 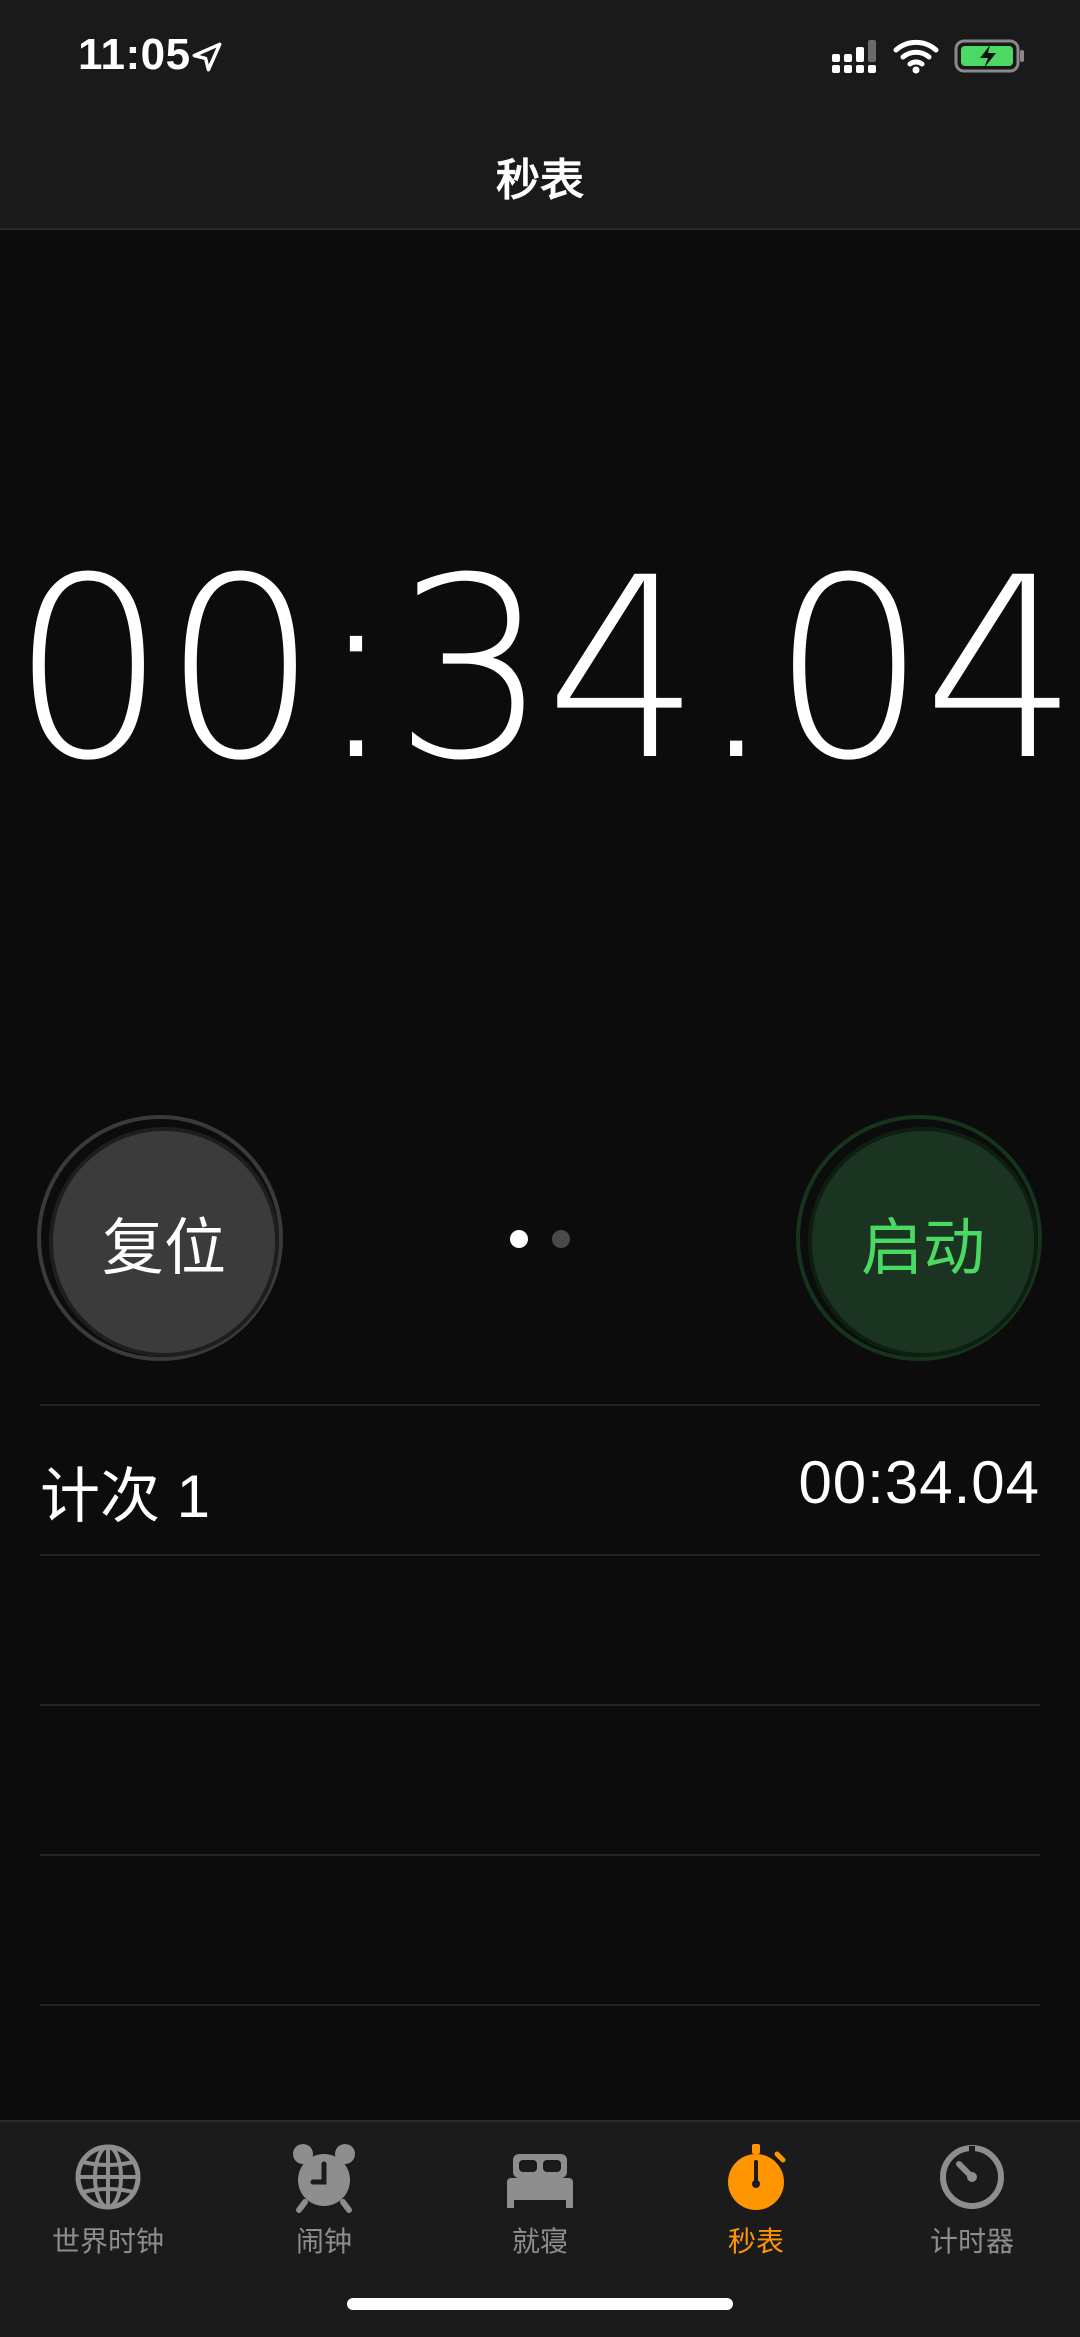 What do you see at coordinates (923, 1242) in the screenshot?
I see `start-button-label: 启动` at bounding box center [923, 1242].